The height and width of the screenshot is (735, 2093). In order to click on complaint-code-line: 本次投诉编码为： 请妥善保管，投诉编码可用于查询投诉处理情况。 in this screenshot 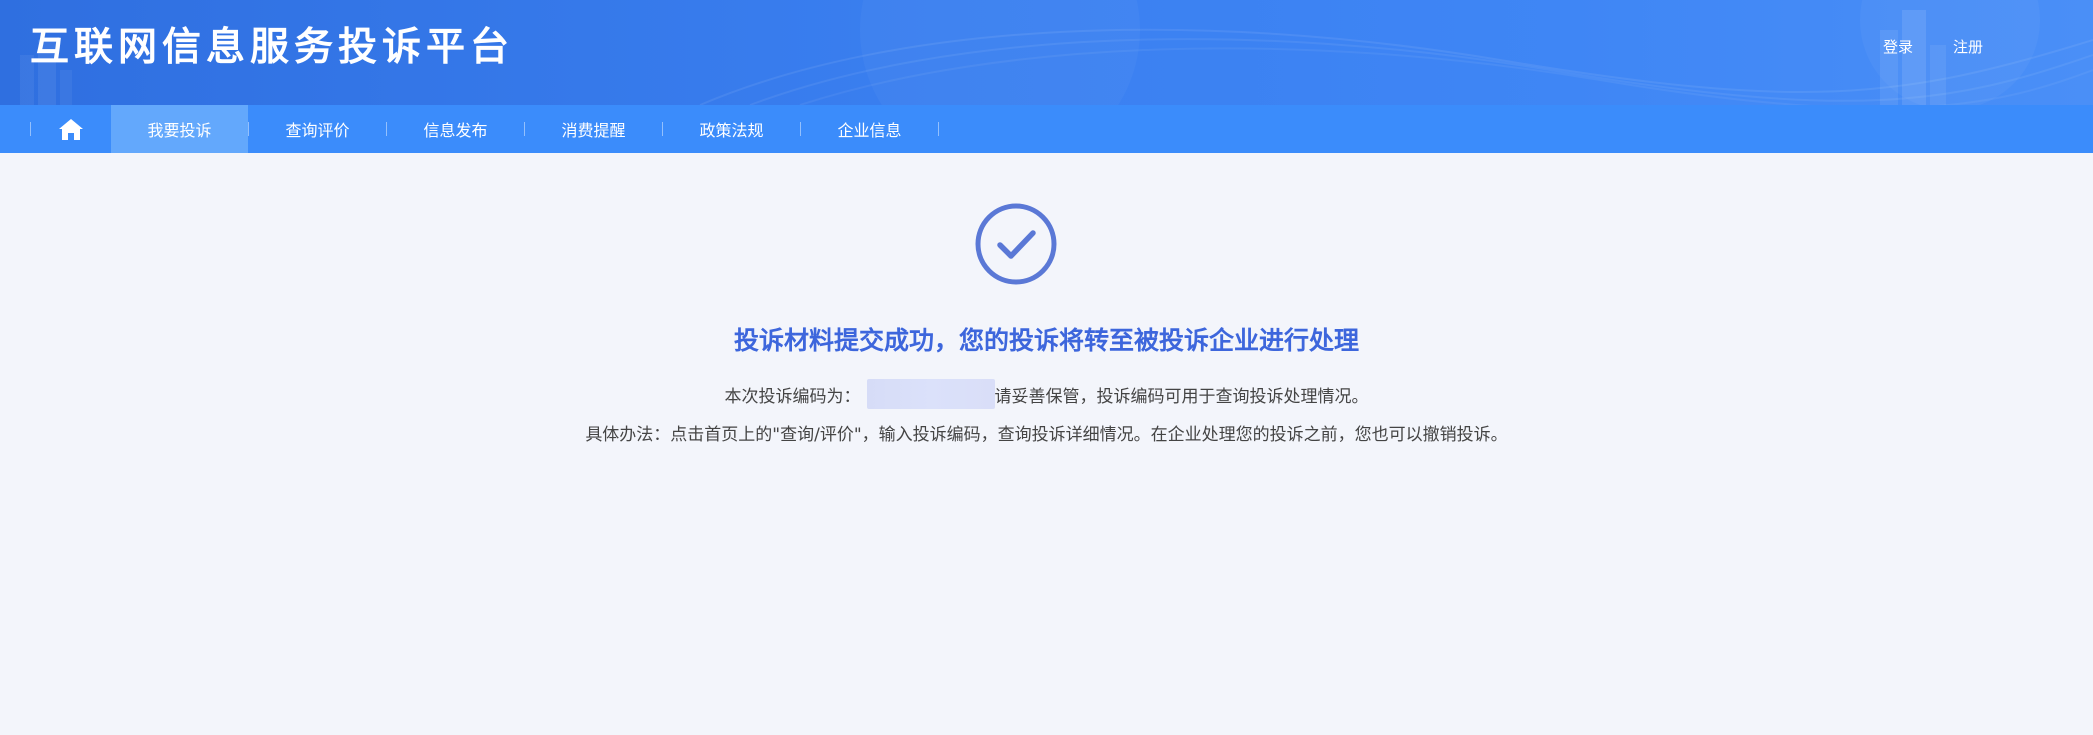, I will do `click(1046, 394)`.